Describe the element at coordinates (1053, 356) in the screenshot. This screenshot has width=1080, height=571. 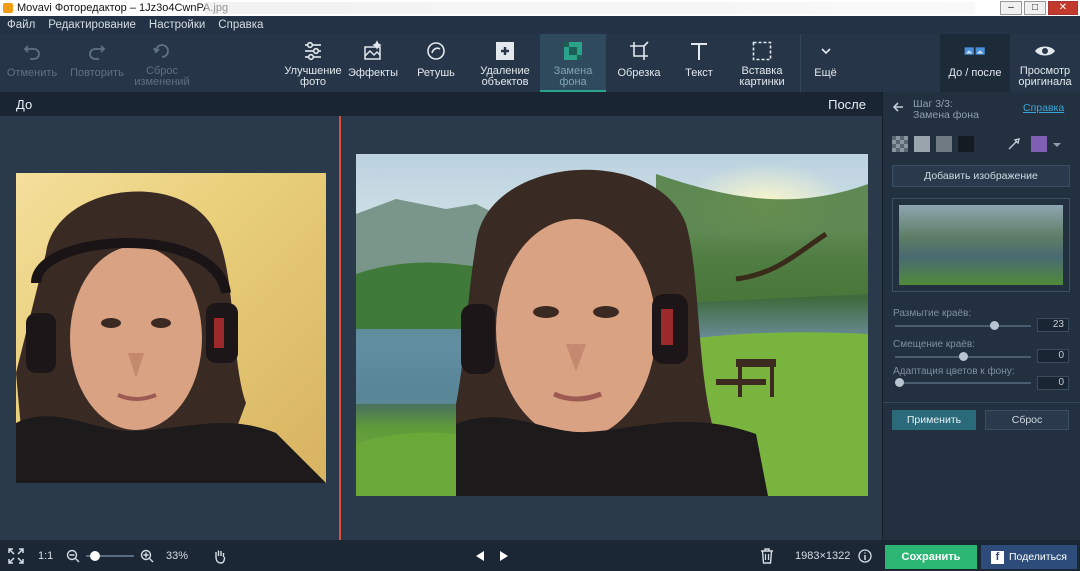
I see `edge-shift-value: 0` at that location.